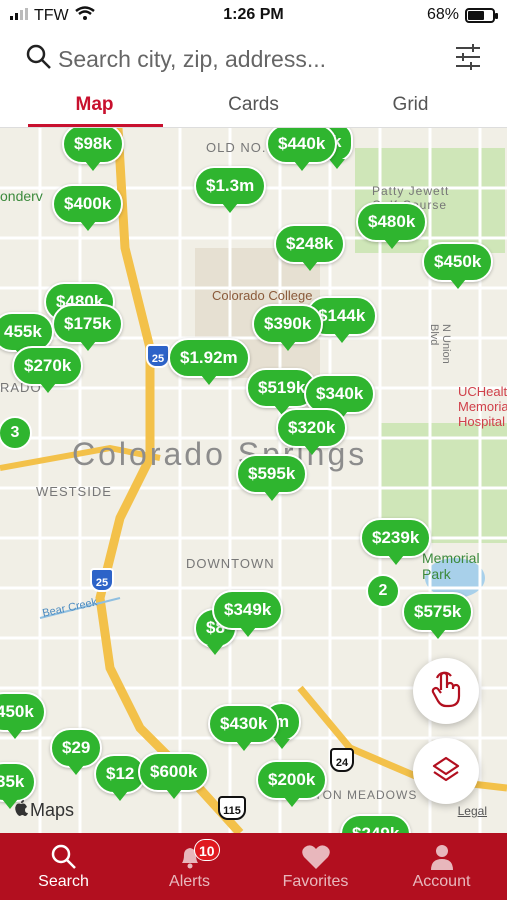 The width and height of the screenshot is (507, 900). What do you see at coordinates (312, 431) in the screenshot?
I see `price-pin: $320k` at bounding box center [312, 431].